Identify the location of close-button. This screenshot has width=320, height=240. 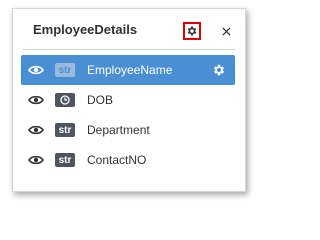
(226, 31).